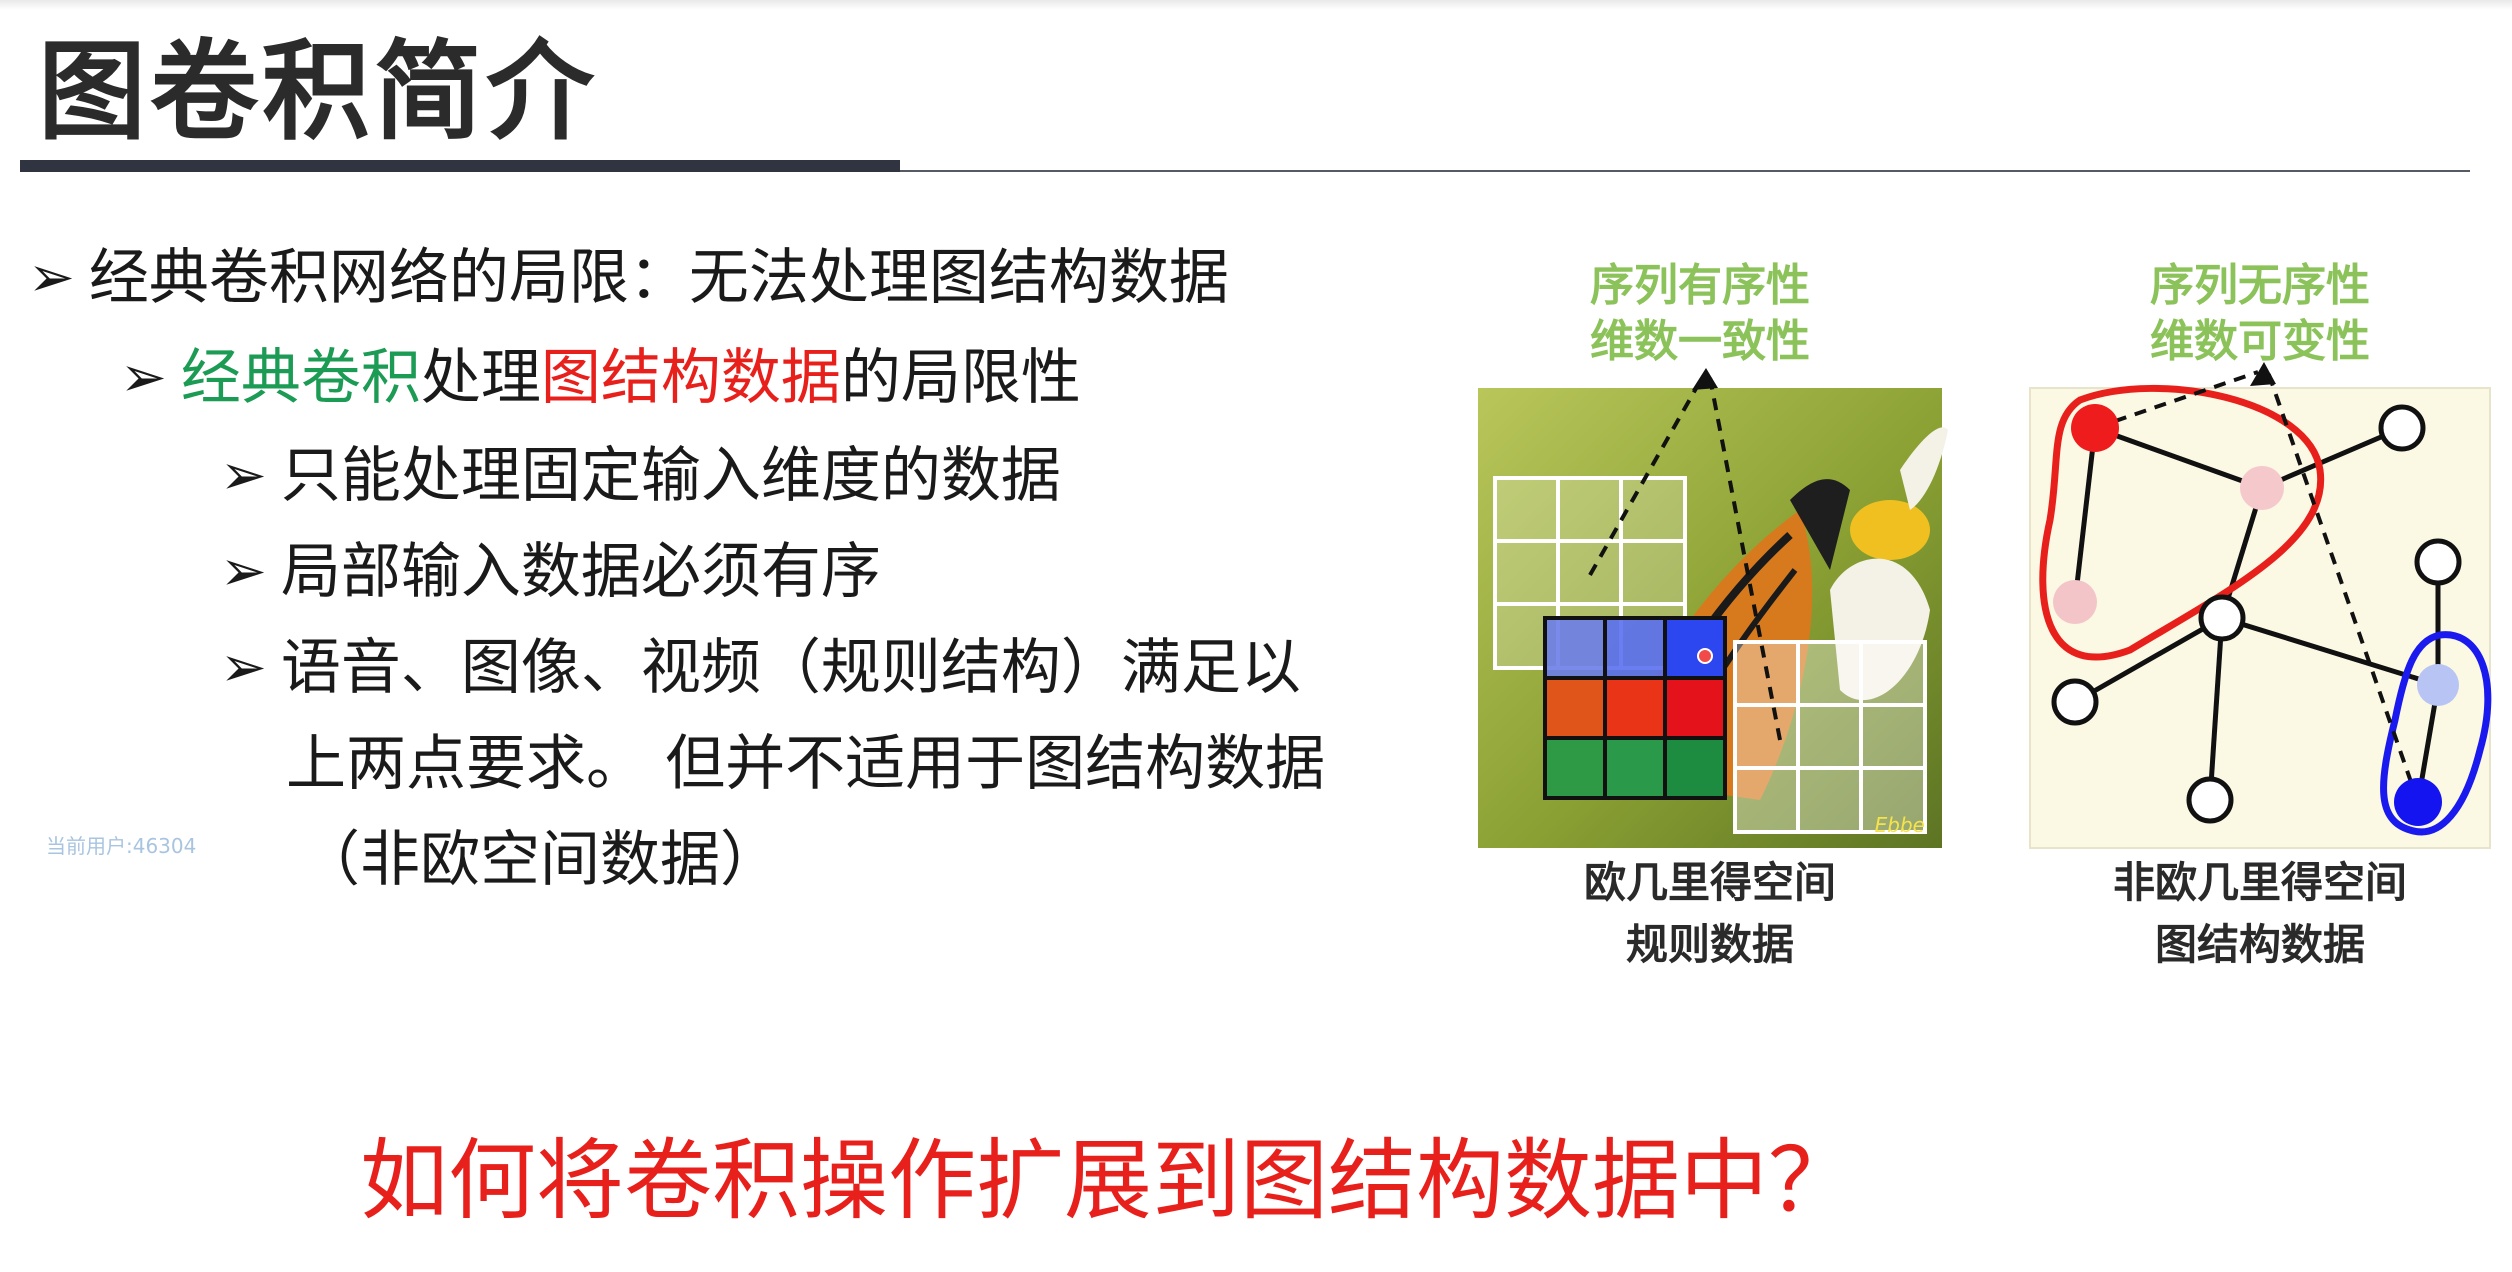 The width and height of the screenshot is (2512, 1272). What do you see at coordinates (1685, 171) in the screenshot?
I see `title-underline-thin` at bounding box center [1685, 171].